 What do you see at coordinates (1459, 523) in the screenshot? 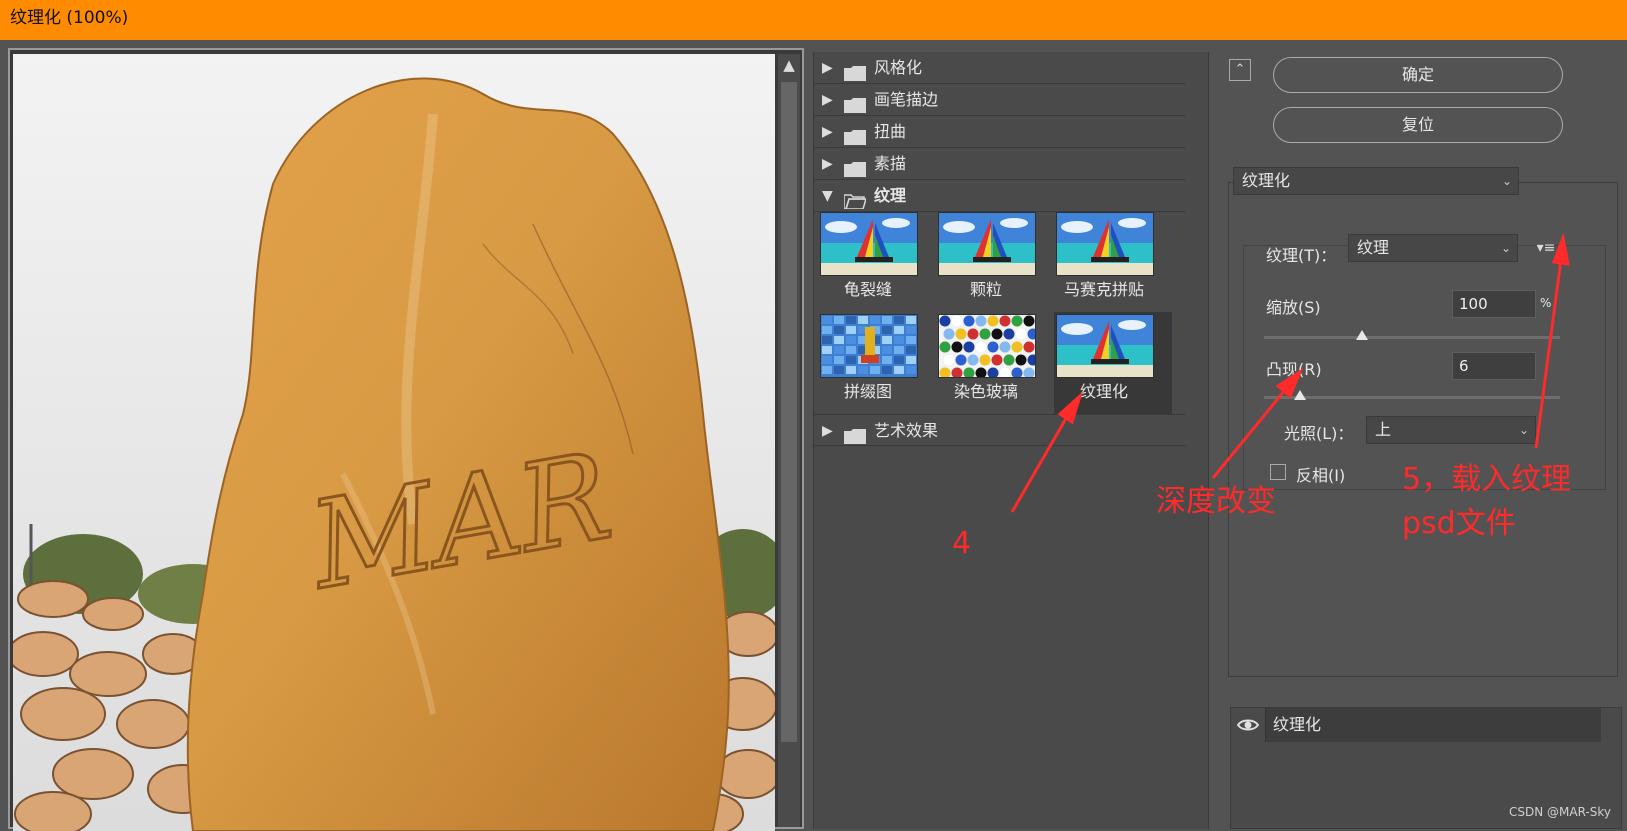
I see `annotation-step5-line2: psd文件` at bounding box center [1459, 523].